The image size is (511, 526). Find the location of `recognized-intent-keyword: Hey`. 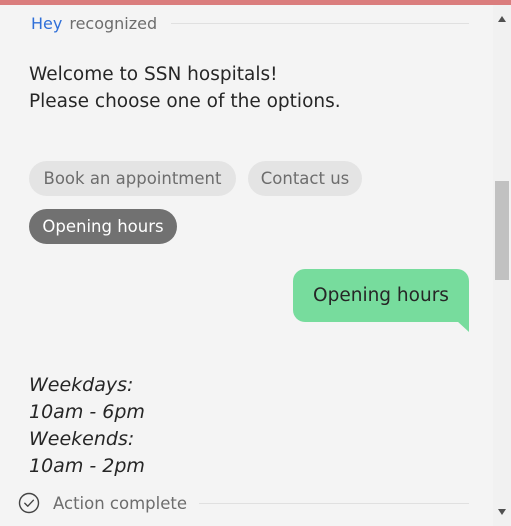

recognized-intent-keyword: Hey is located at coordinates (47, 23).